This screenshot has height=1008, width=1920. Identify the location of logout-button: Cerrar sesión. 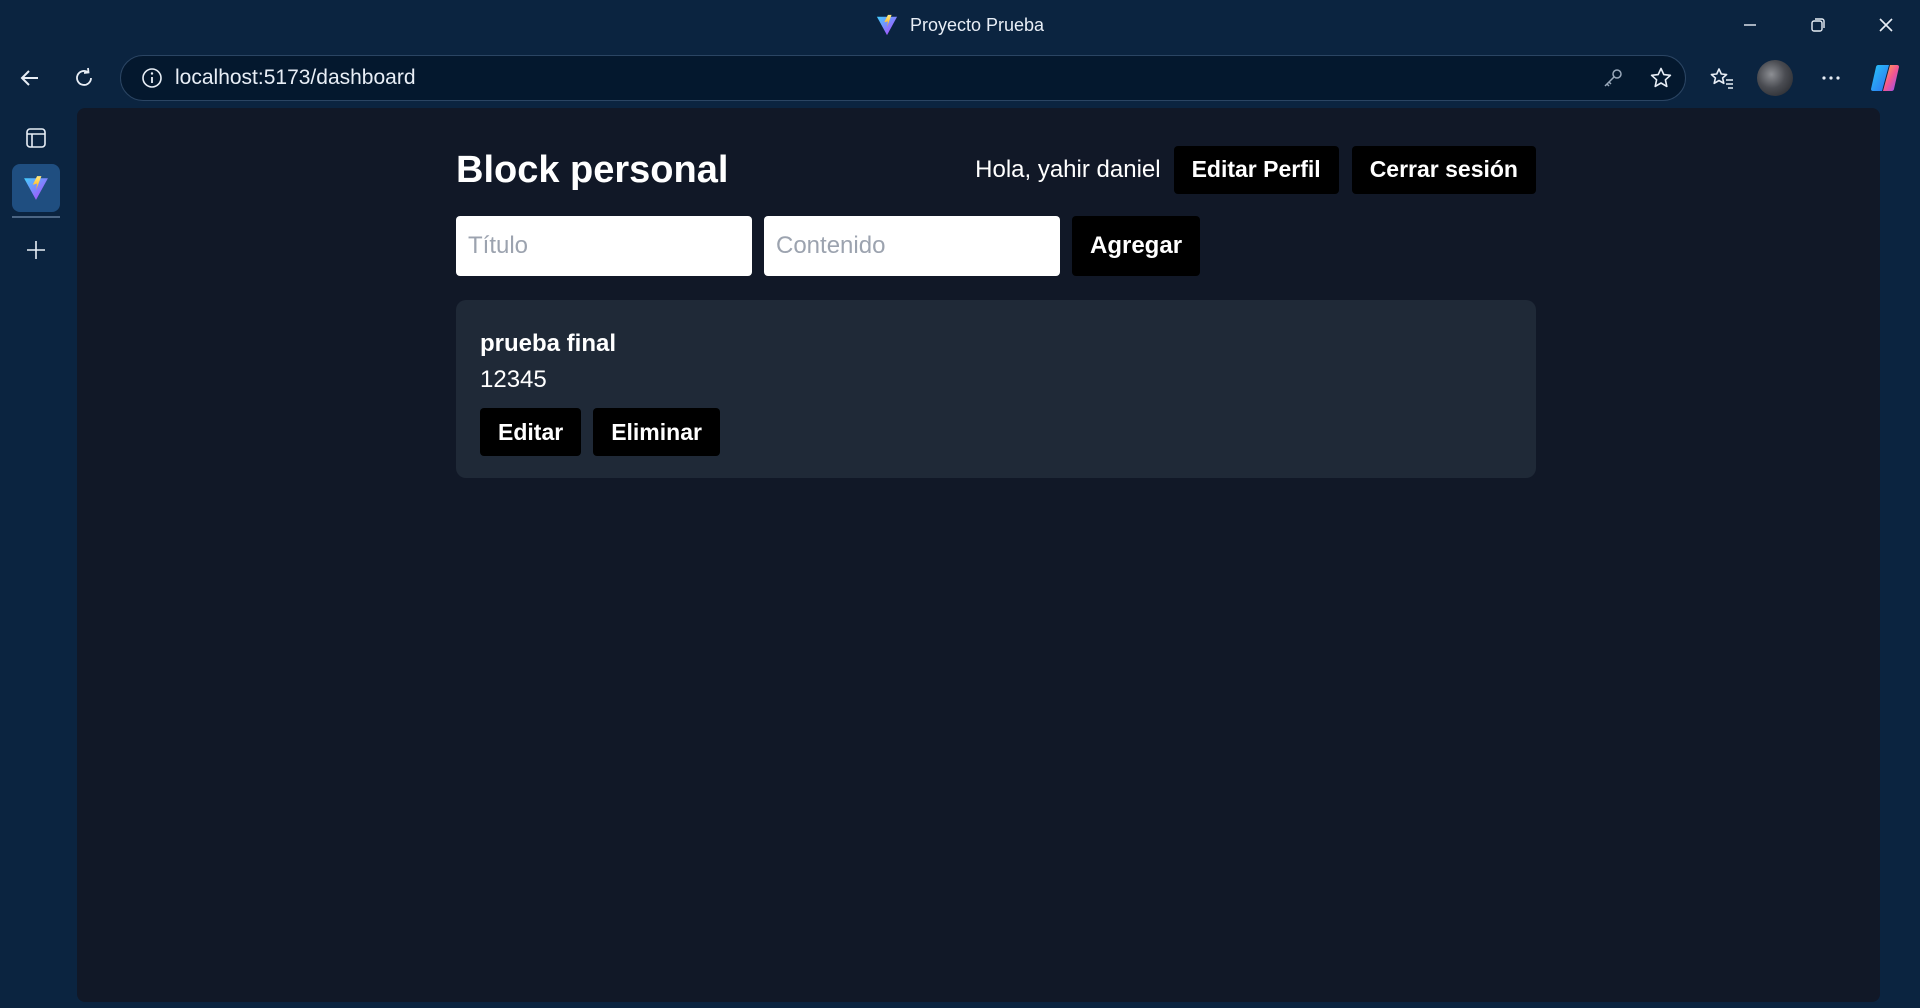
(1443, 169).